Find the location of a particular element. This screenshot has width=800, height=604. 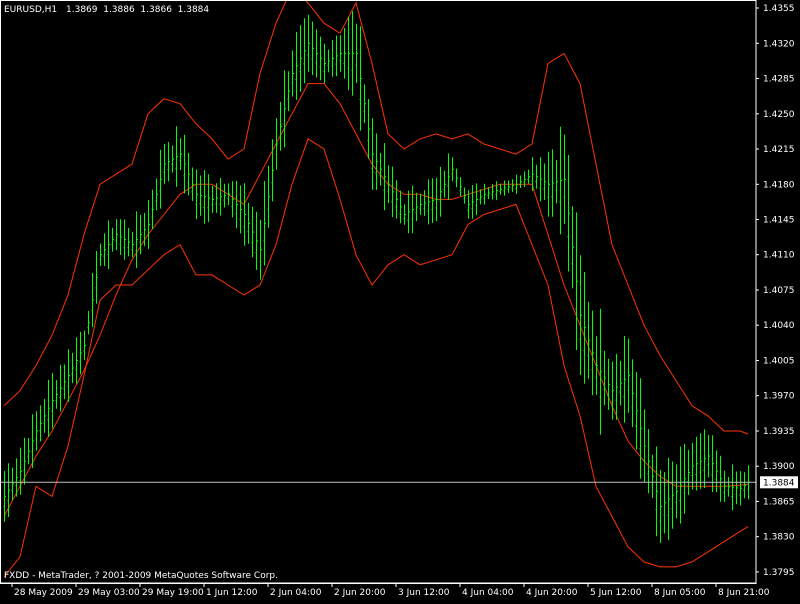

symbol-timeframe-label: EURUSD,H1 is located at coordinates (30, 10).